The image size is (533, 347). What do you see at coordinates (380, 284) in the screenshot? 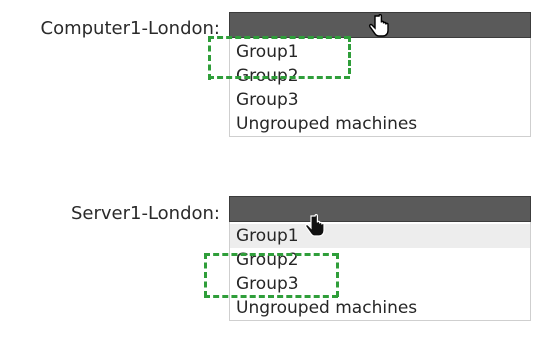
I see `server1-option-group3: Group3` at bounding box center [380, 284].